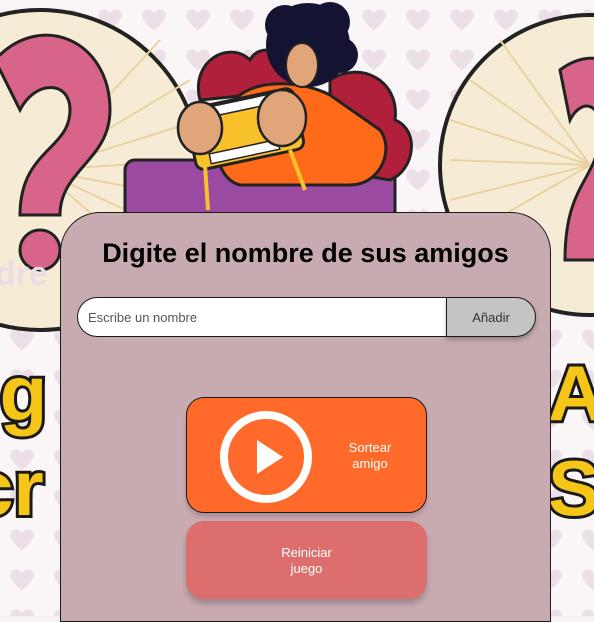 This screenshot has height=622, width=594. I want to click on reset-label-line1: Reiniciar, so click(306, 552).